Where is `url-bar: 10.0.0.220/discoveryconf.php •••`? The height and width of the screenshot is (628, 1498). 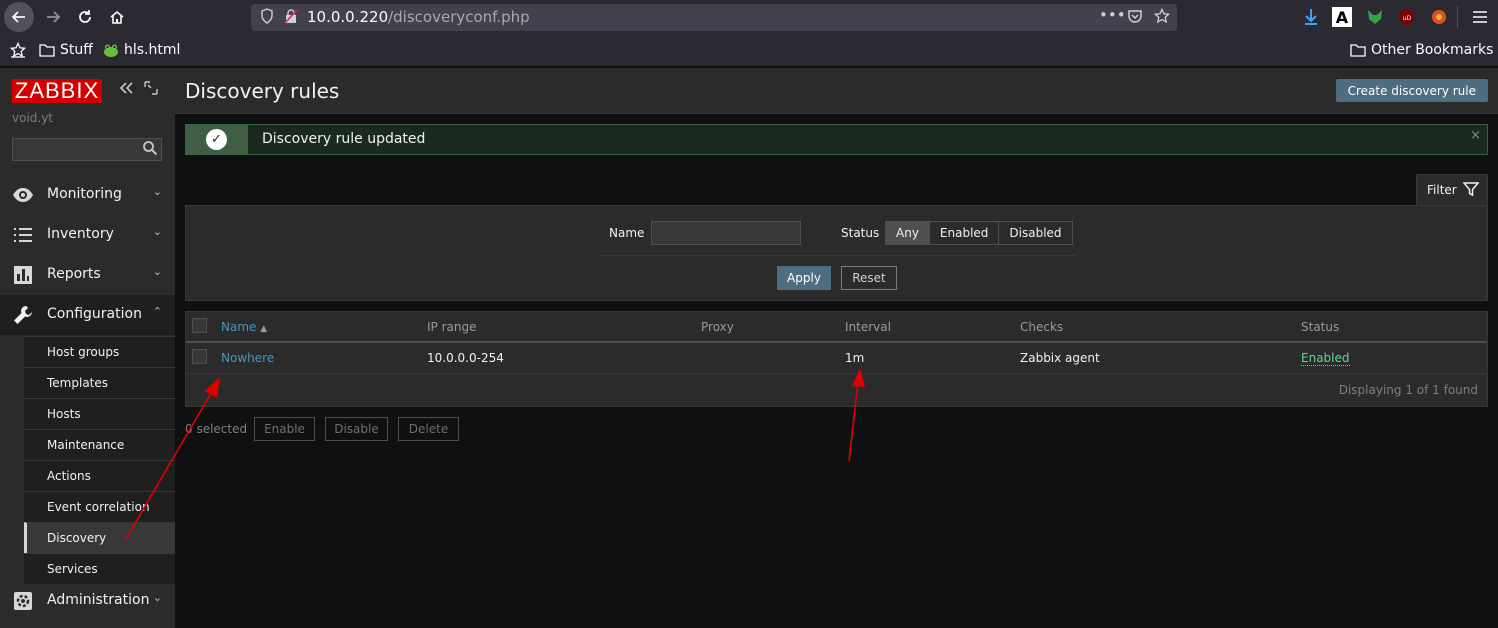
url-bar: 10.0.0.220/discoveryconf.php ••• is located at coordinates (714, 17).